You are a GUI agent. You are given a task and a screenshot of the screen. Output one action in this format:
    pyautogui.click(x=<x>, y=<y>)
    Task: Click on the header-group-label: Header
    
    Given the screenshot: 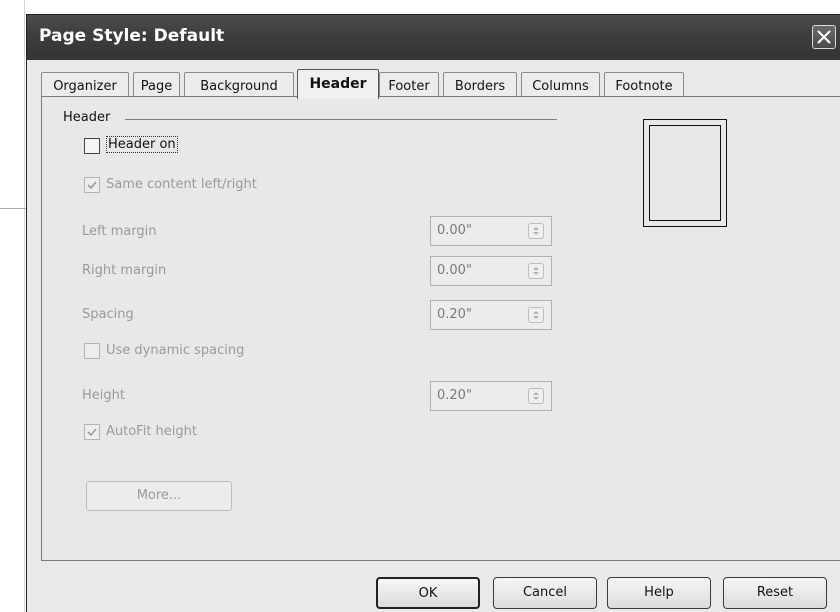 What is the action you would take?
    pyautogui.click(x=87, y=117)
    